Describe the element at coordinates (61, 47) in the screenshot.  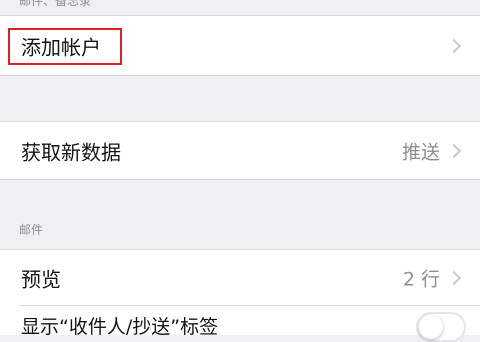
I see `add-account-label: 添加帐户` at that location.